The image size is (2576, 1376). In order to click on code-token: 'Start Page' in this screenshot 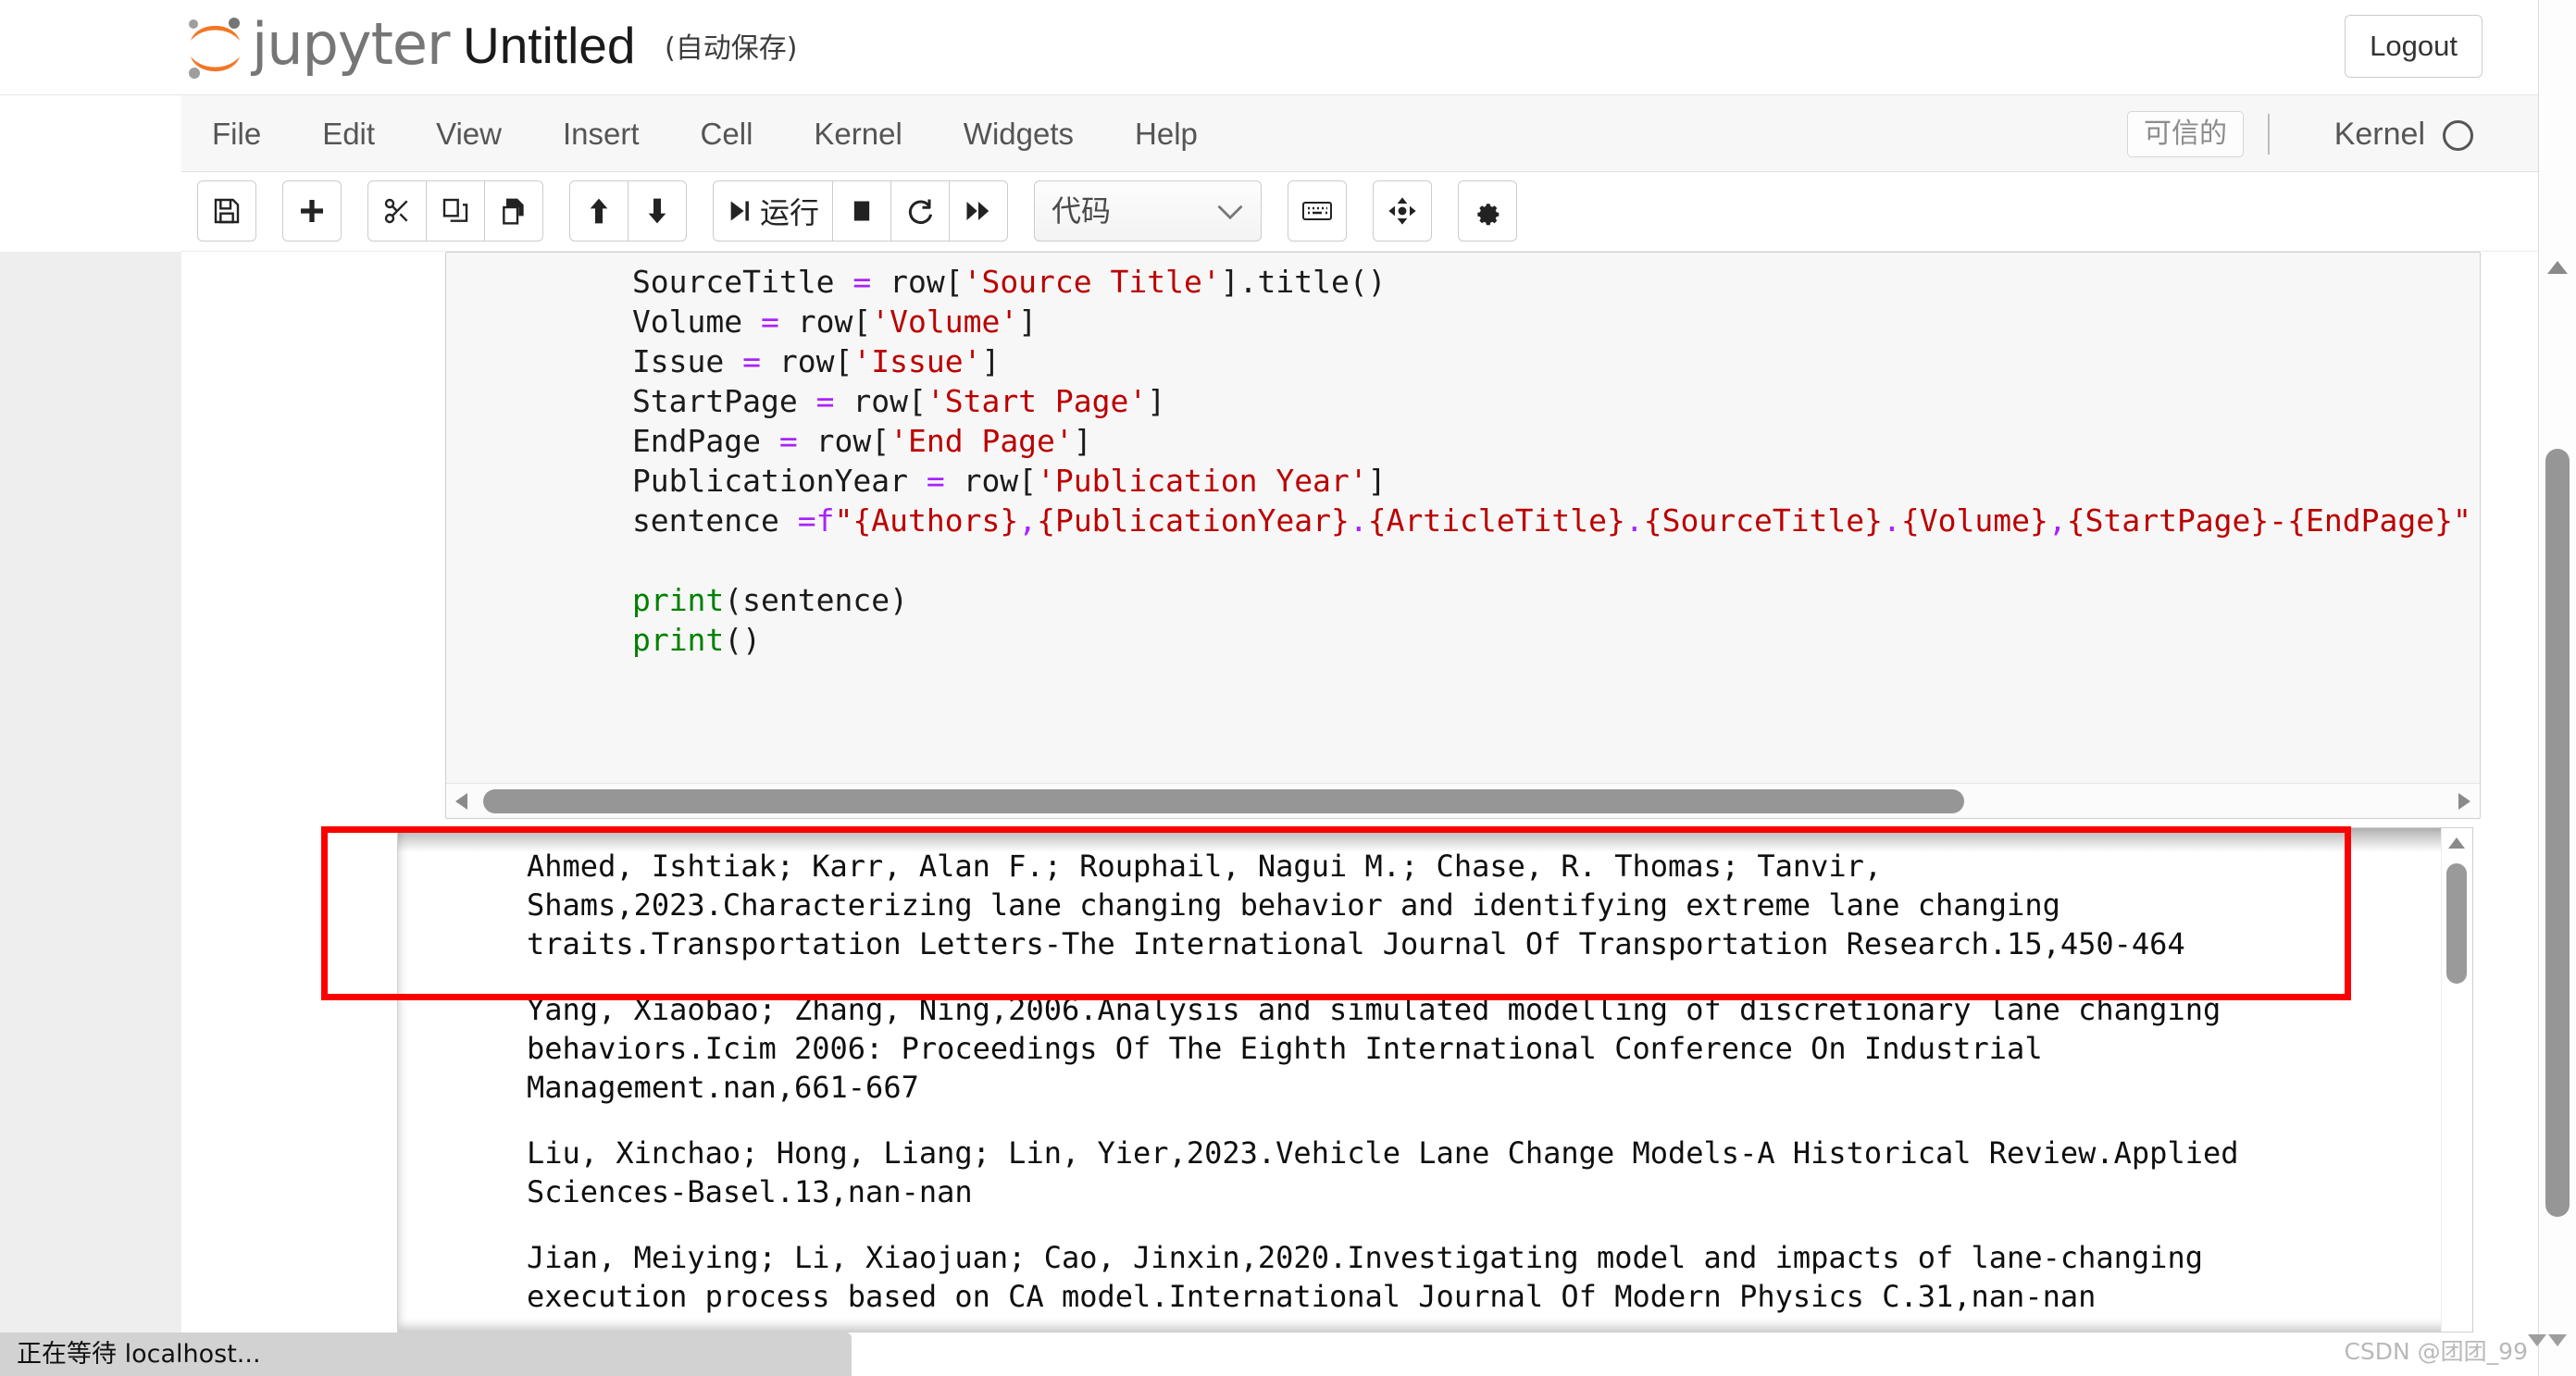, I will do `click(1037, 401)`.